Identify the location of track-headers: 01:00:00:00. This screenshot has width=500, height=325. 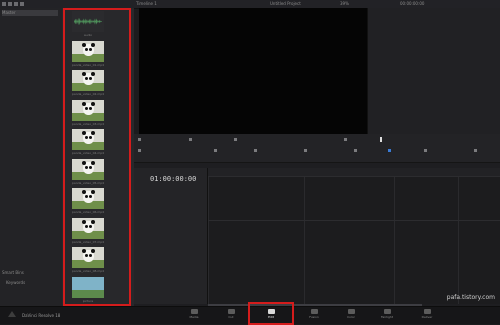
(171, 236).